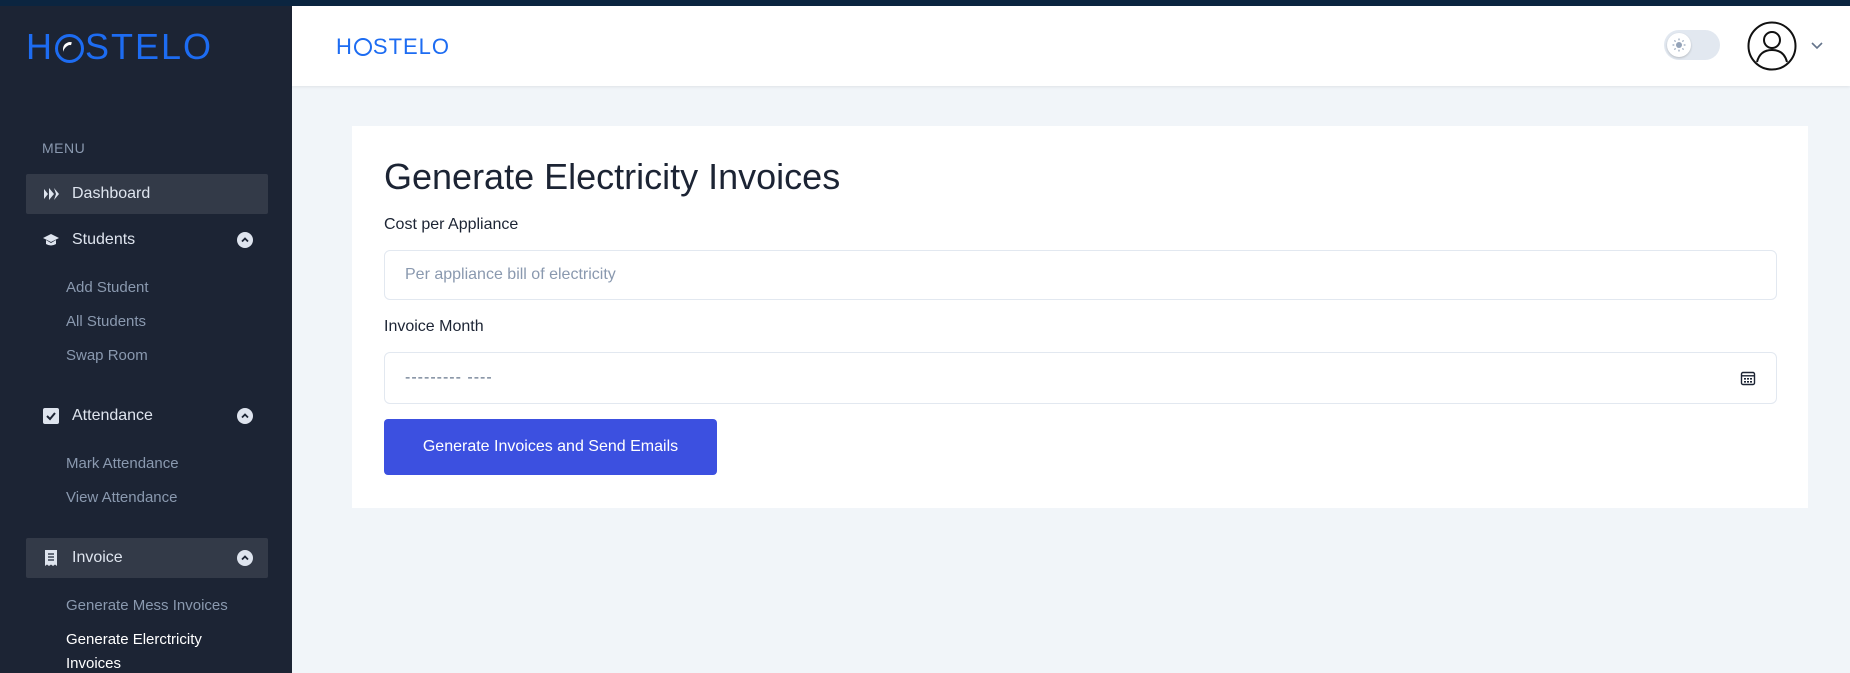 The width and height of the screenshot is (1850, 673). Describe the element at coordinates (1071, 46) in the screenshot. I see `top-header: H STELO` at that location.